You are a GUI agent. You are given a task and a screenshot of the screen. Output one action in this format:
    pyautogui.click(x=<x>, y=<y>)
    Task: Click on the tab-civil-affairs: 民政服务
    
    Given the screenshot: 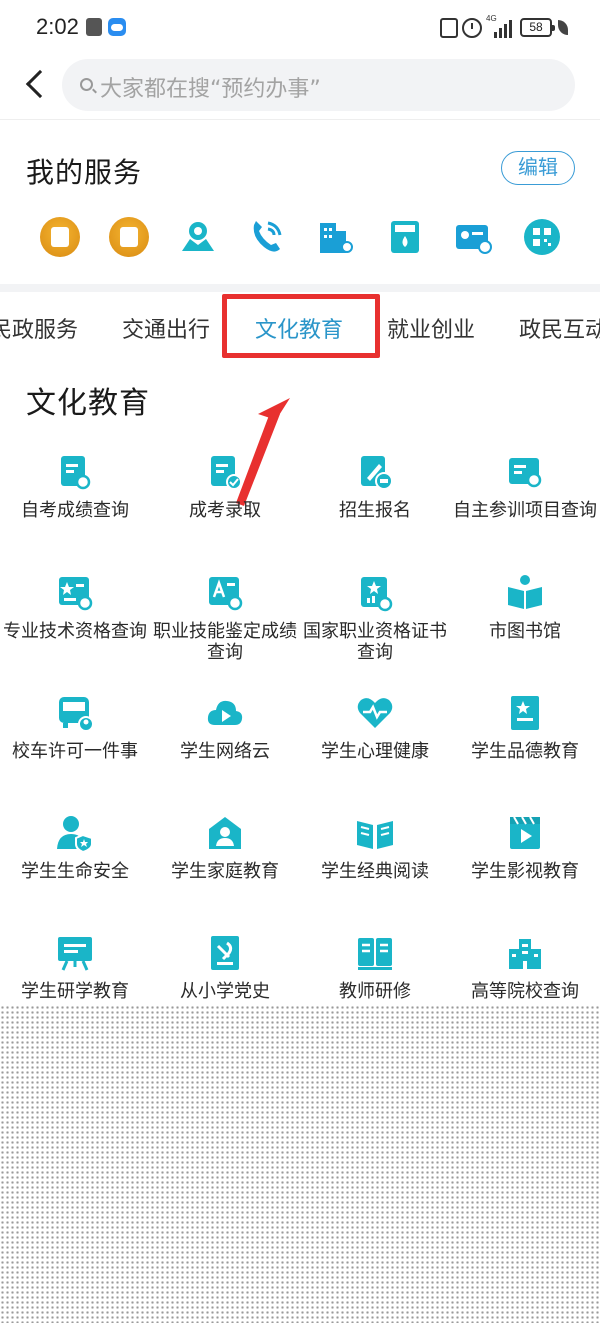 What is the action you would take?
    pyautogui.click(x=39, y=328)
    